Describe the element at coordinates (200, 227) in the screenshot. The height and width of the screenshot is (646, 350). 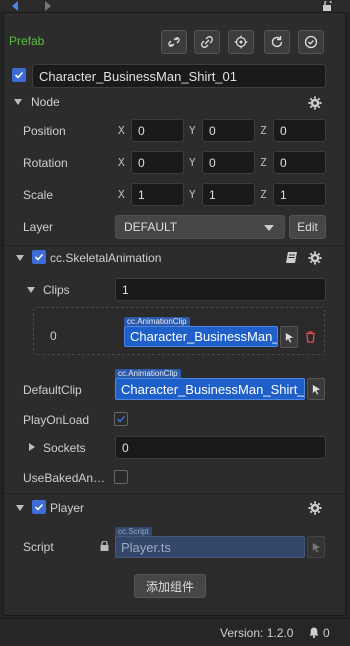
I see `layer-select: DEFAULT` at that location.